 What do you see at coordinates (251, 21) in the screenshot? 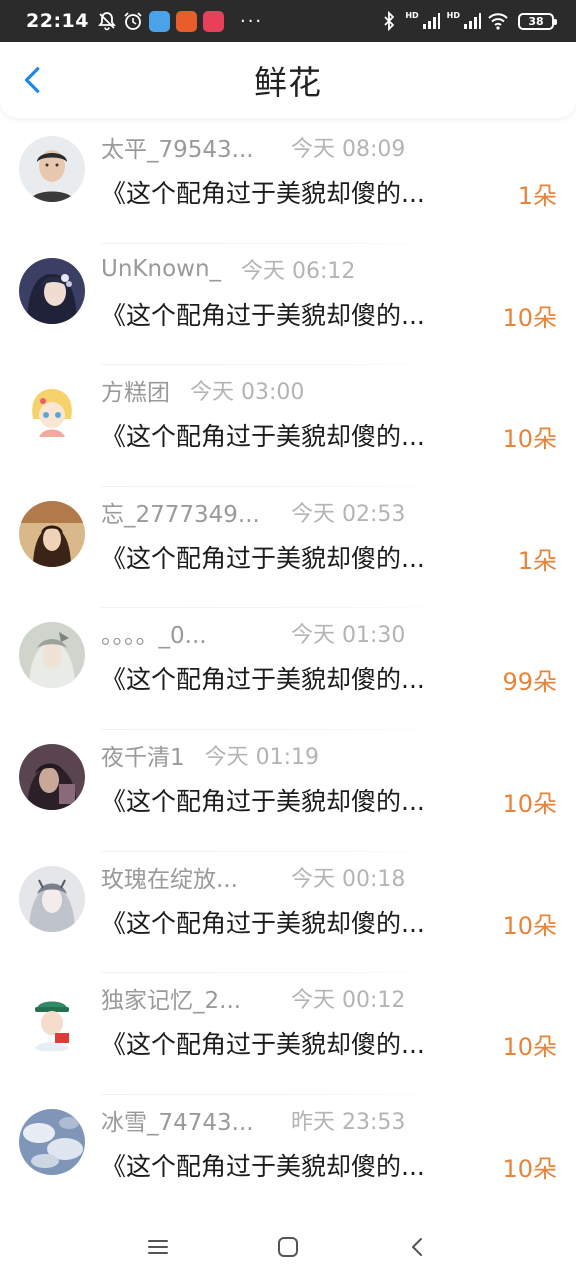
I see `more-notifications: ···` at bounding box center [251, 21].